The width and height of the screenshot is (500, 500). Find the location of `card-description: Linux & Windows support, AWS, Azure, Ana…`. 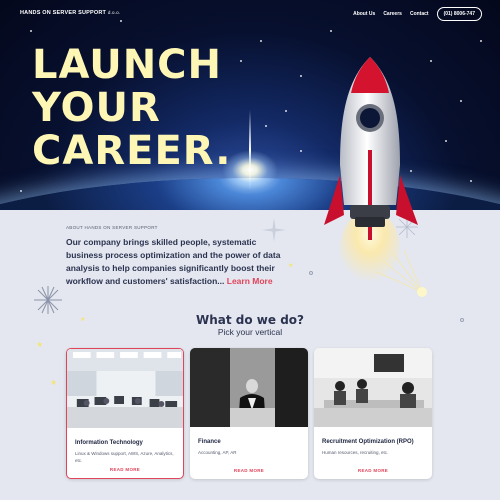

card-description: Linux & Windows support, AWS, Azure, Ana… is located at coordinates (124, 457).